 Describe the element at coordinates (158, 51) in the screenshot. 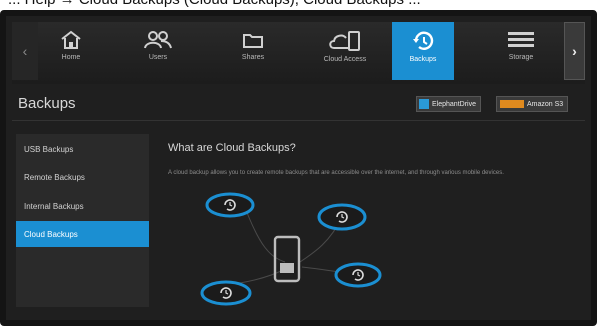

I see `nav-item-users: Users` at that location.